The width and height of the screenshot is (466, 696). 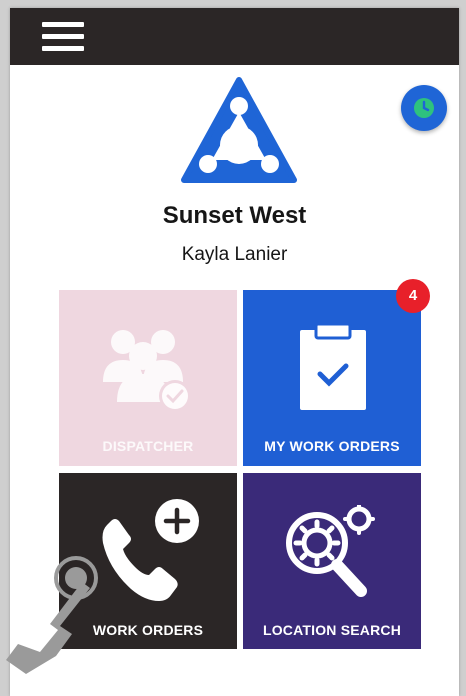 I want to click on location-search-label: LOCATION SEARCH, so click(x=332, y=630).